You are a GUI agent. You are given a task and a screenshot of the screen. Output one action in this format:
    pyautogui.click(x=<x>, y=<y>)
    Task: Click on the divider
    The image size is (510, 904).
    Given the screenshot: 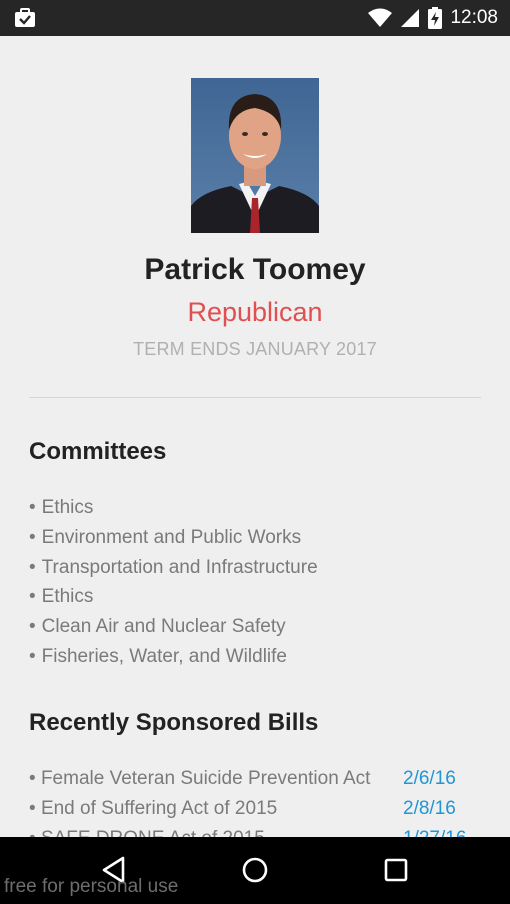 What is the action you would take?
    pyautogui.click(x=255, y=397)
    